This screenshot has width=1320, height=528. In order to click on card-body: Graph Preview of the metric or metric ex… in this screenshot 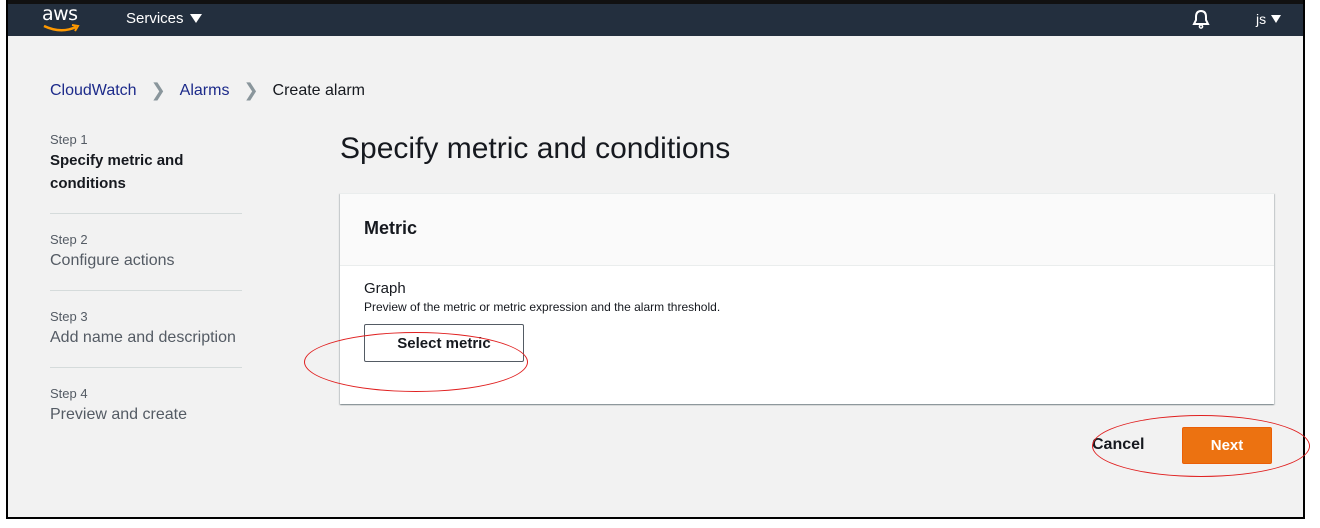, I will do `click(807, 321)`.